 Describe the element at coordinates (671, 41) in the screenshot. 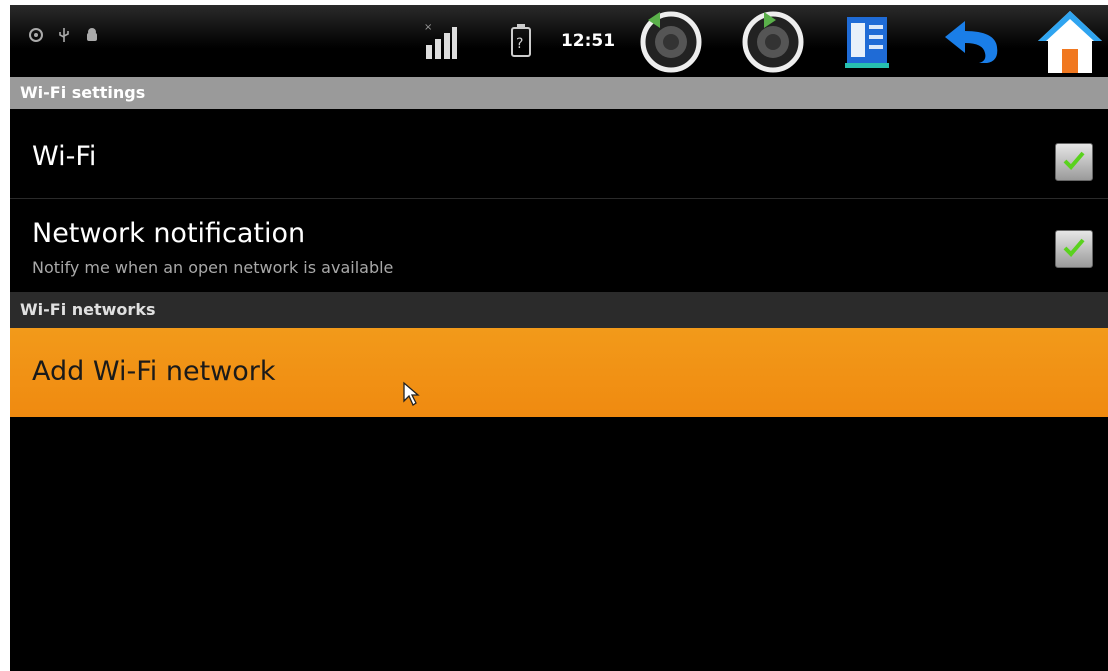

I see `volume-down-icon` at that location.